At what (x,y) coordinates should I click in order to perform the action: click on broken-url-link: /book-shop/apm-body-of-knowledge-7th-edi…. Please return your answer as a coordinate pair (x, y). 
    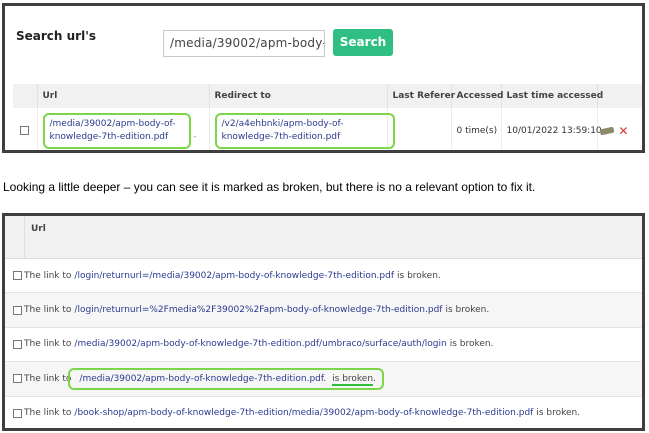
    Looking at the image, I should click on (303, 413).